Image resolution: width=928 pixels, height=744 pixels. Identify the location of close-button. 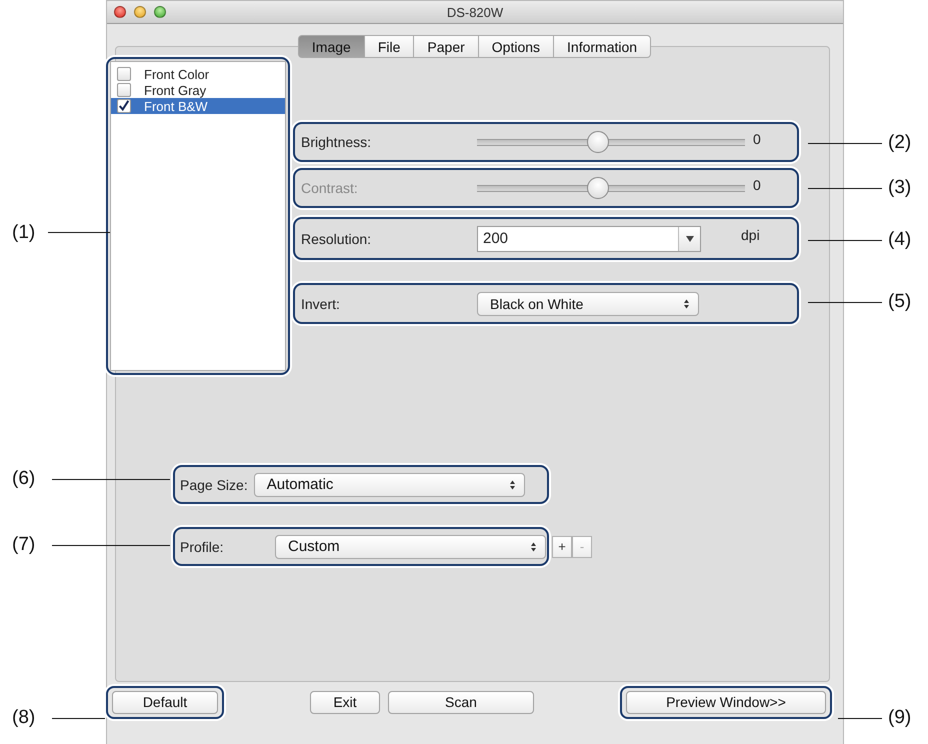
(120, 12).